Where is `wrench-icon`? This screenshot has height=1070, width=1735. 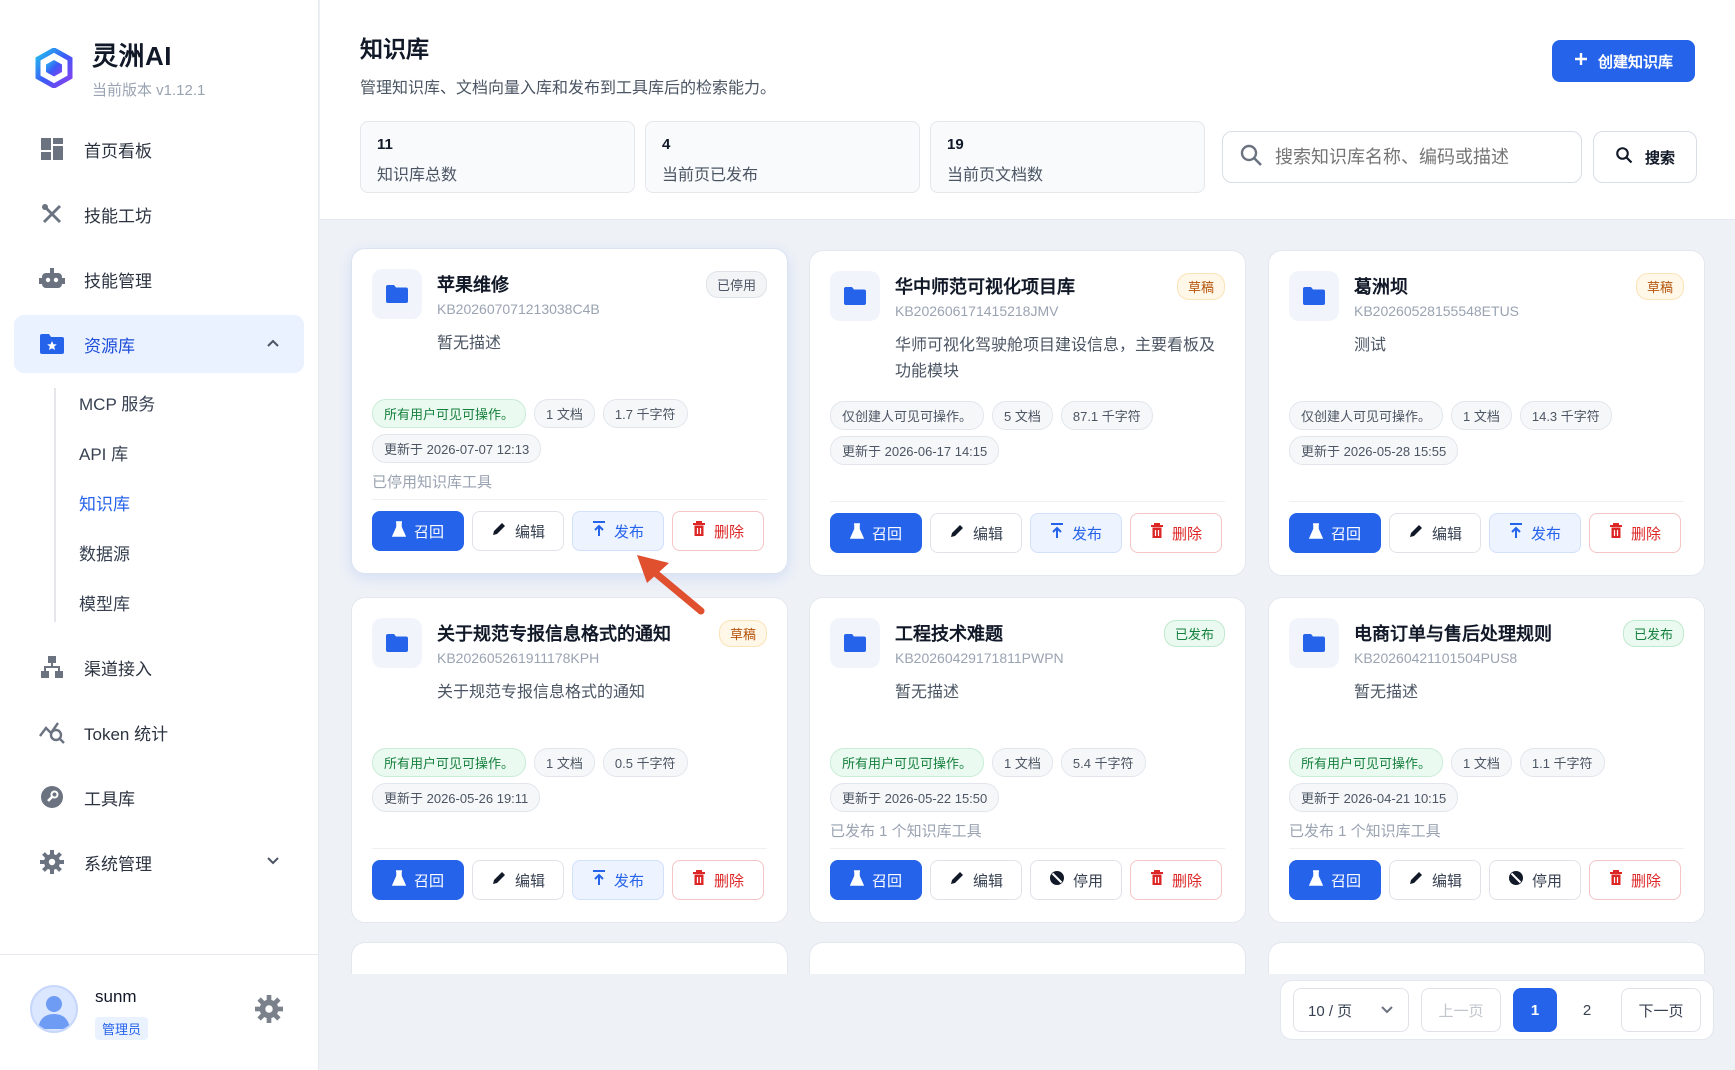
wrench-icon is located at coordinates (52, 797).